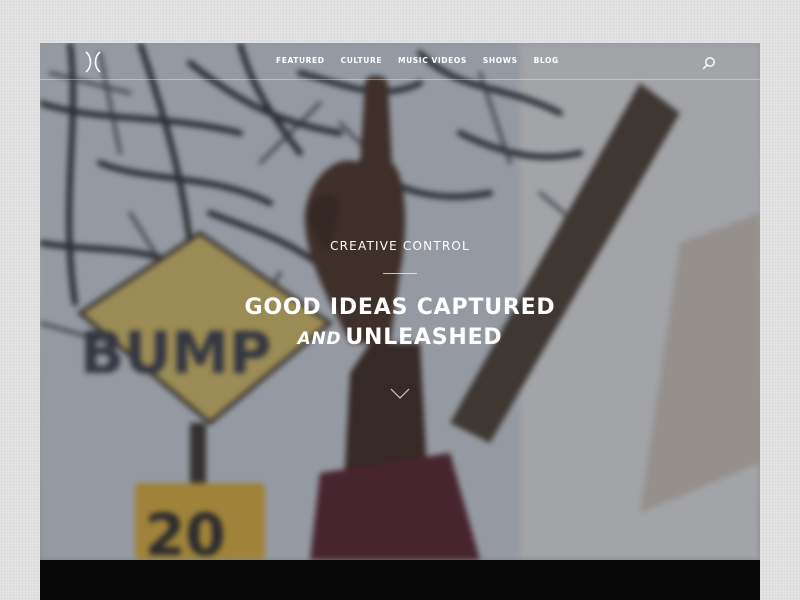 This screenshot has width=800, height=600. Describe the element at coordinates (319, 339) in the screenshot. I see `headline-and: AND` at that location.